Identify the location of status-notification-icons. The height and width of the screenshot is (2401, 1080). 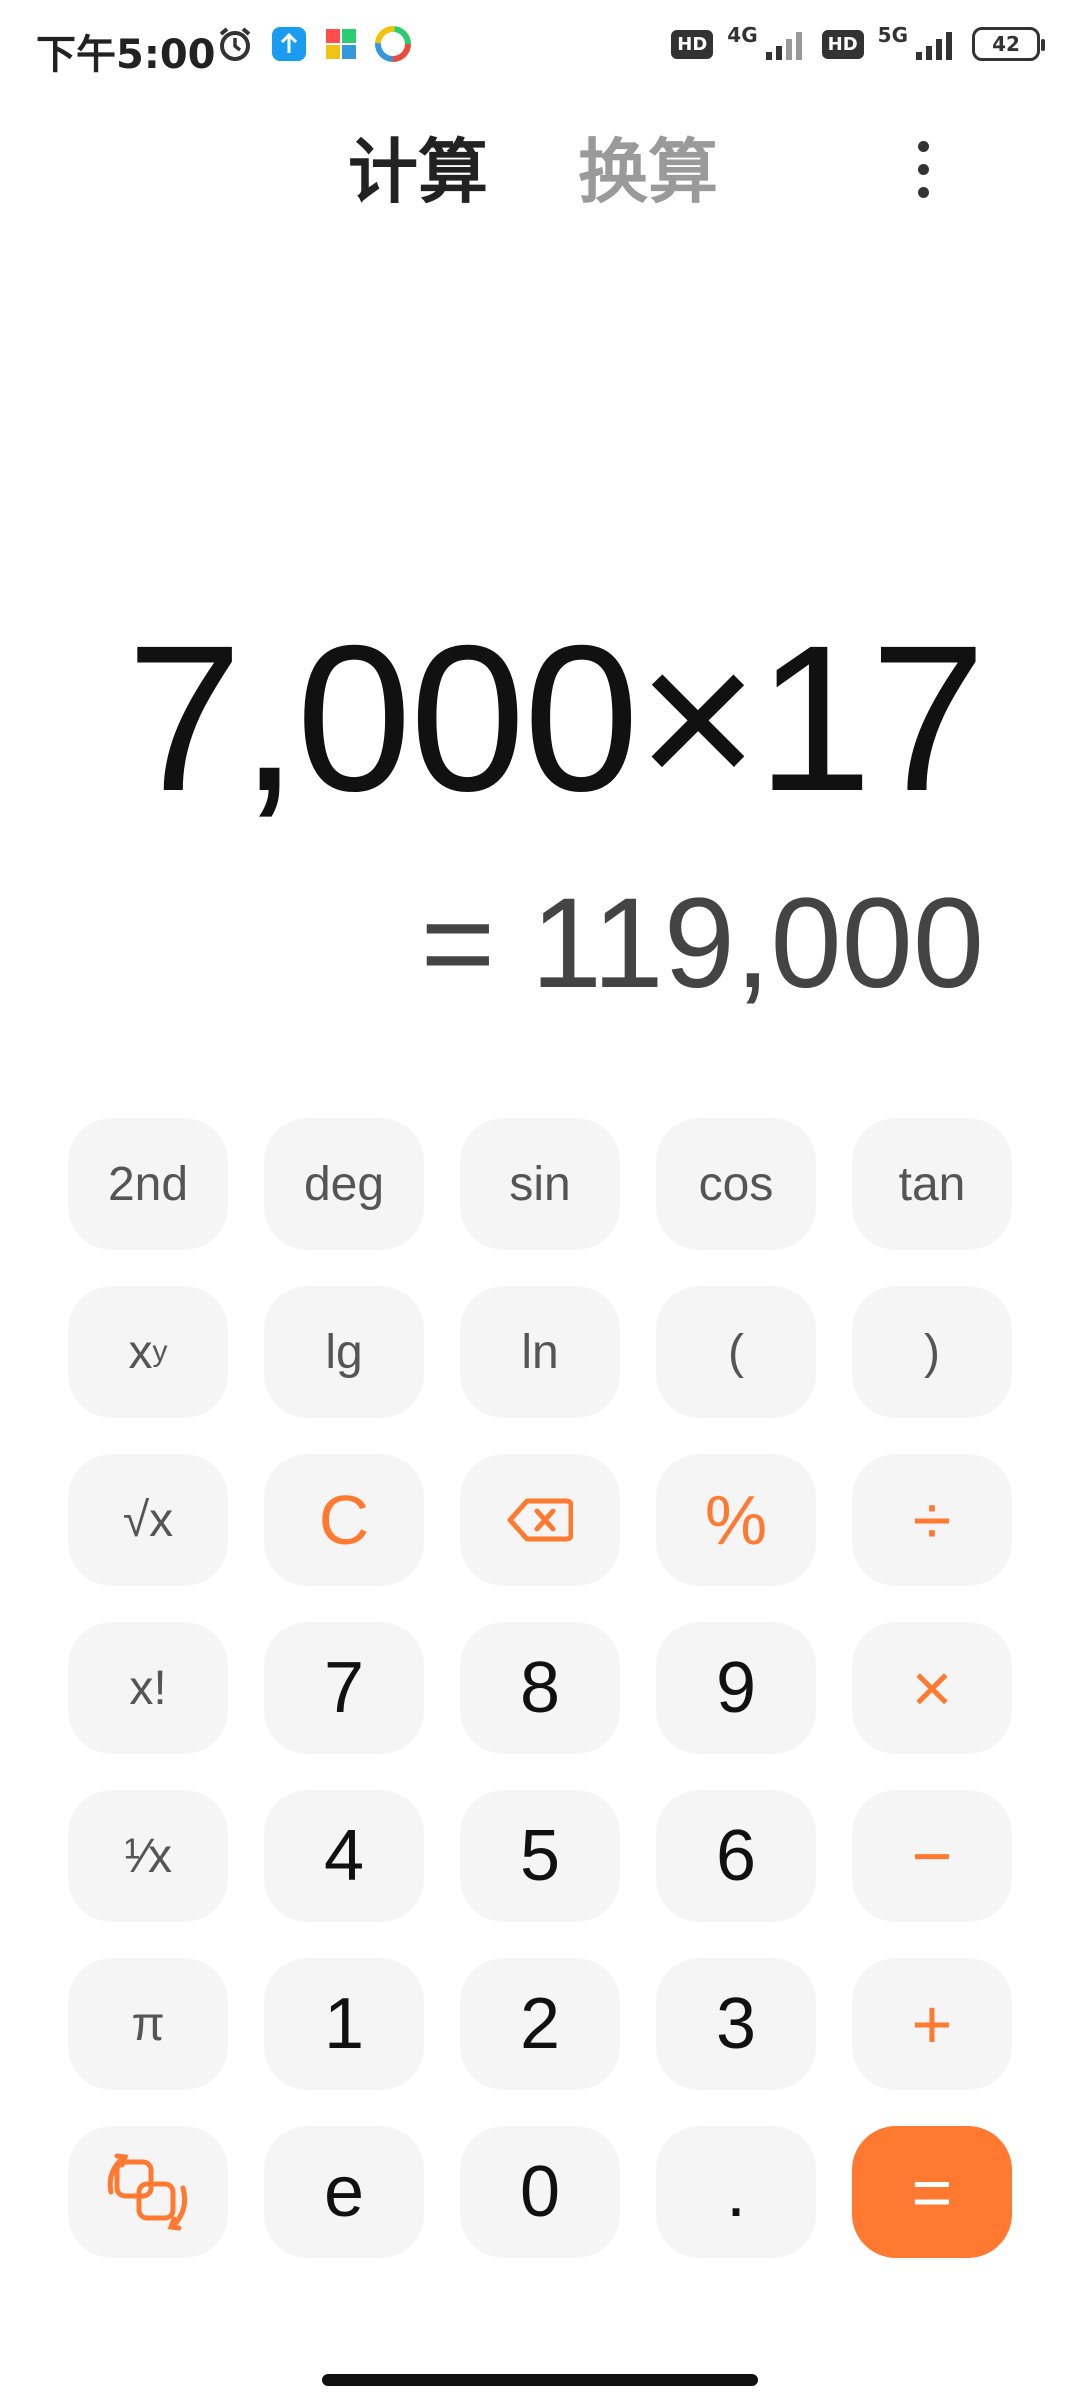
(313, 44).